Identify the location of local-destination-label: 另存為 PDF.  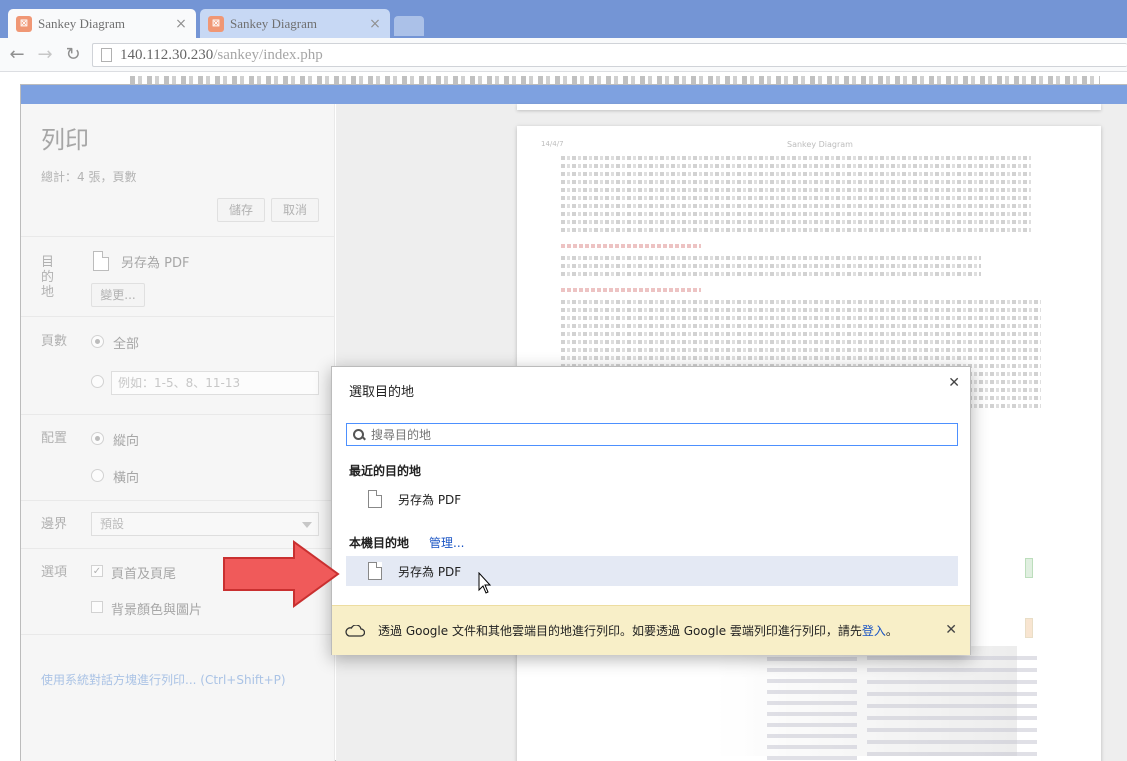
(430, 571).